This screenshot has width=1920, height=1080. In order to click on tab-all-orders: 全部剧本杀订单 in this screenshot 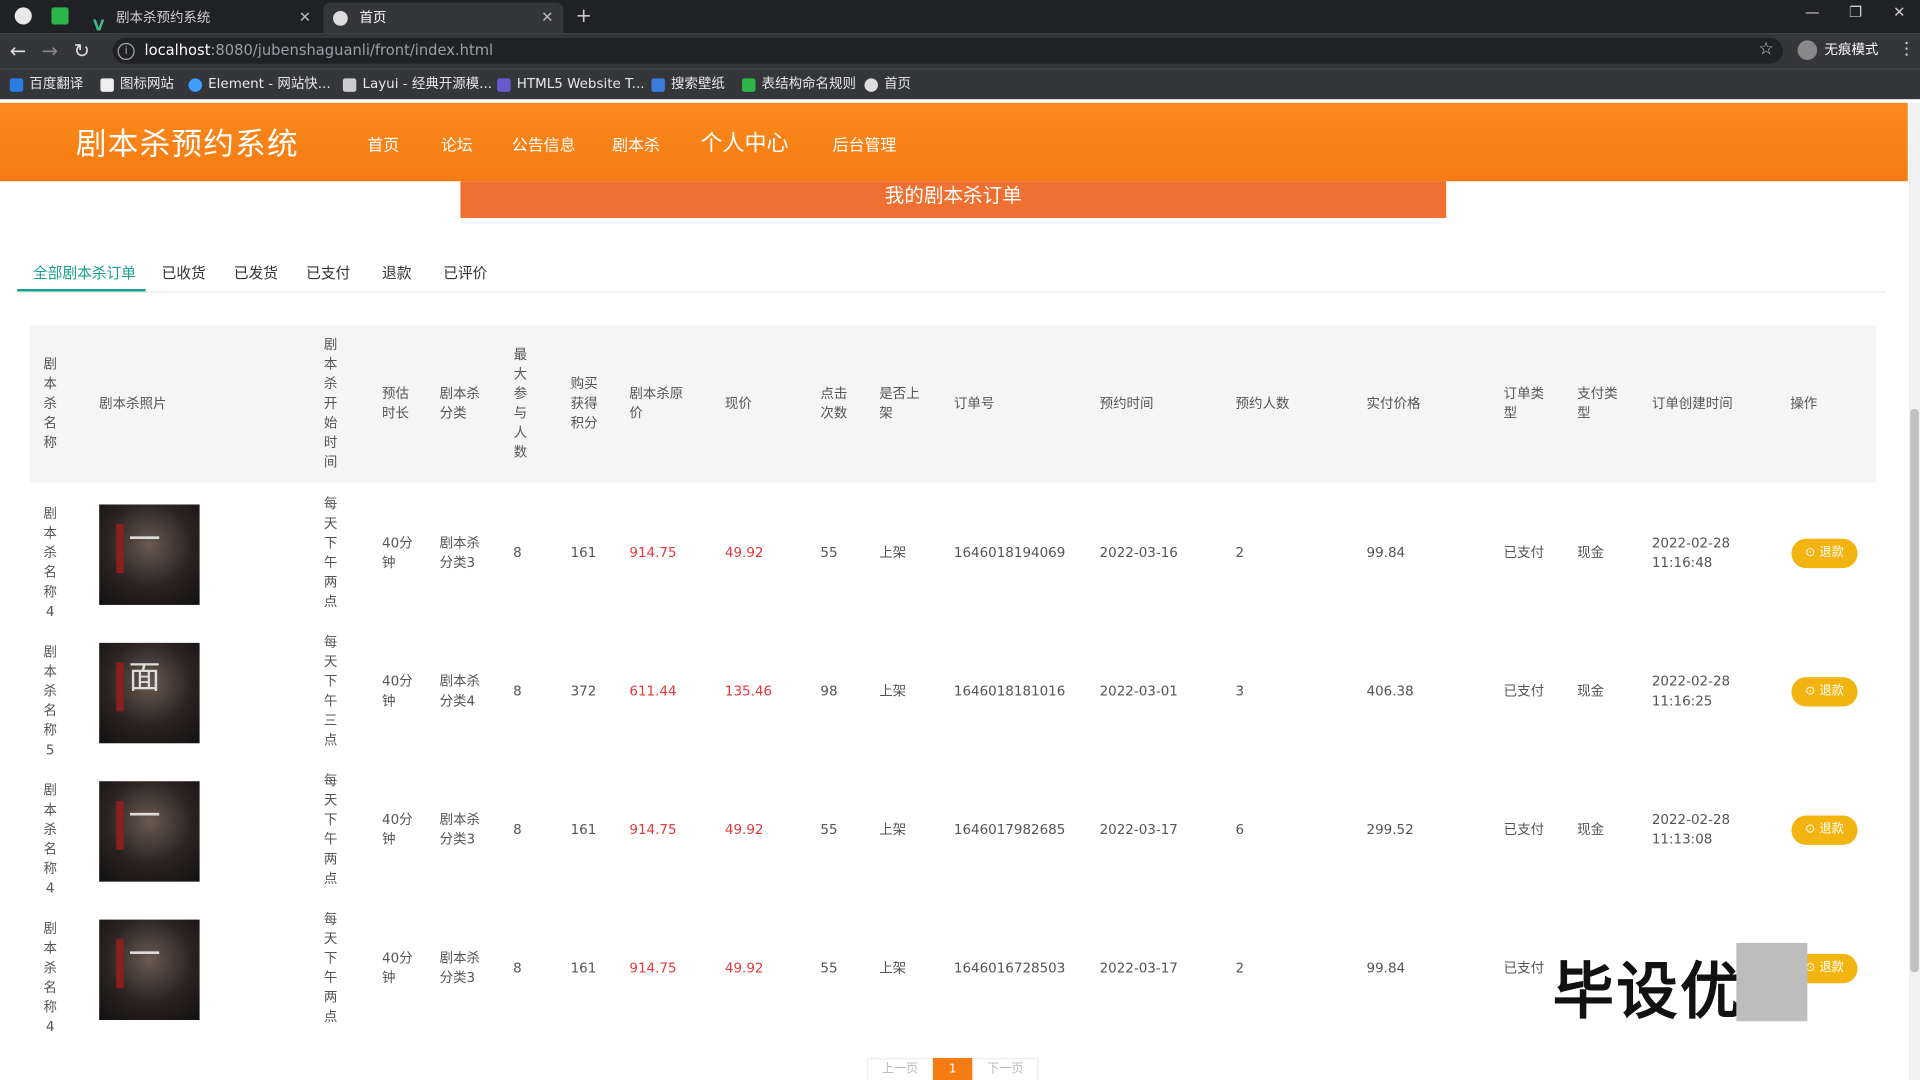, I will do `click(84, 272)`.